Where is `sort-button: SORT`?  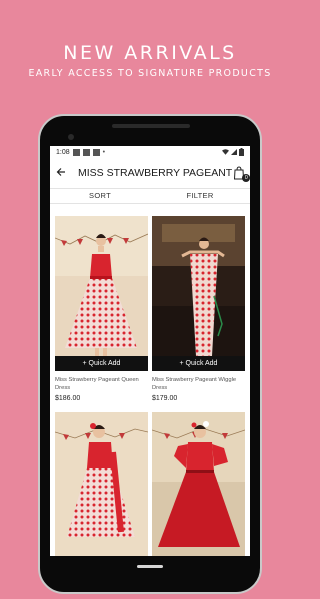
sort-button: SORT is located at coordinates (100, 196).